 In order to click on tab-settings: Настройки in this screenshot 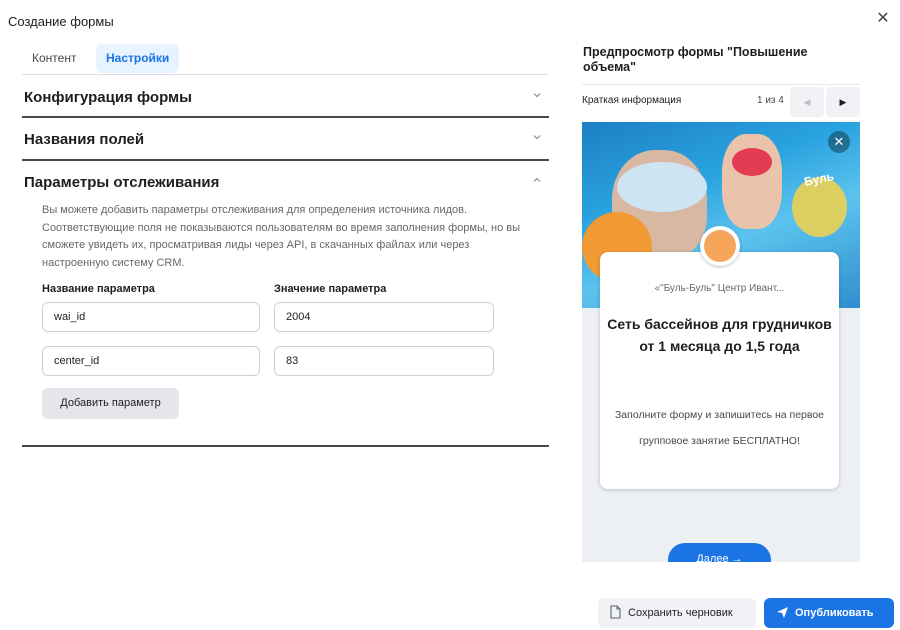, I will do `click(138, 58)`.